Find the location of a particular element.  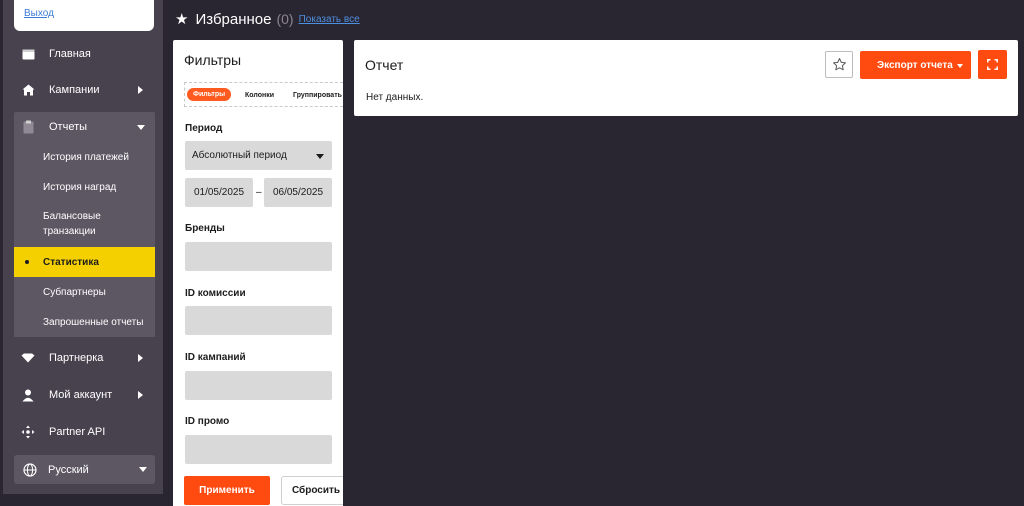

language-selector: Русский is located at coordinates (84, 469).